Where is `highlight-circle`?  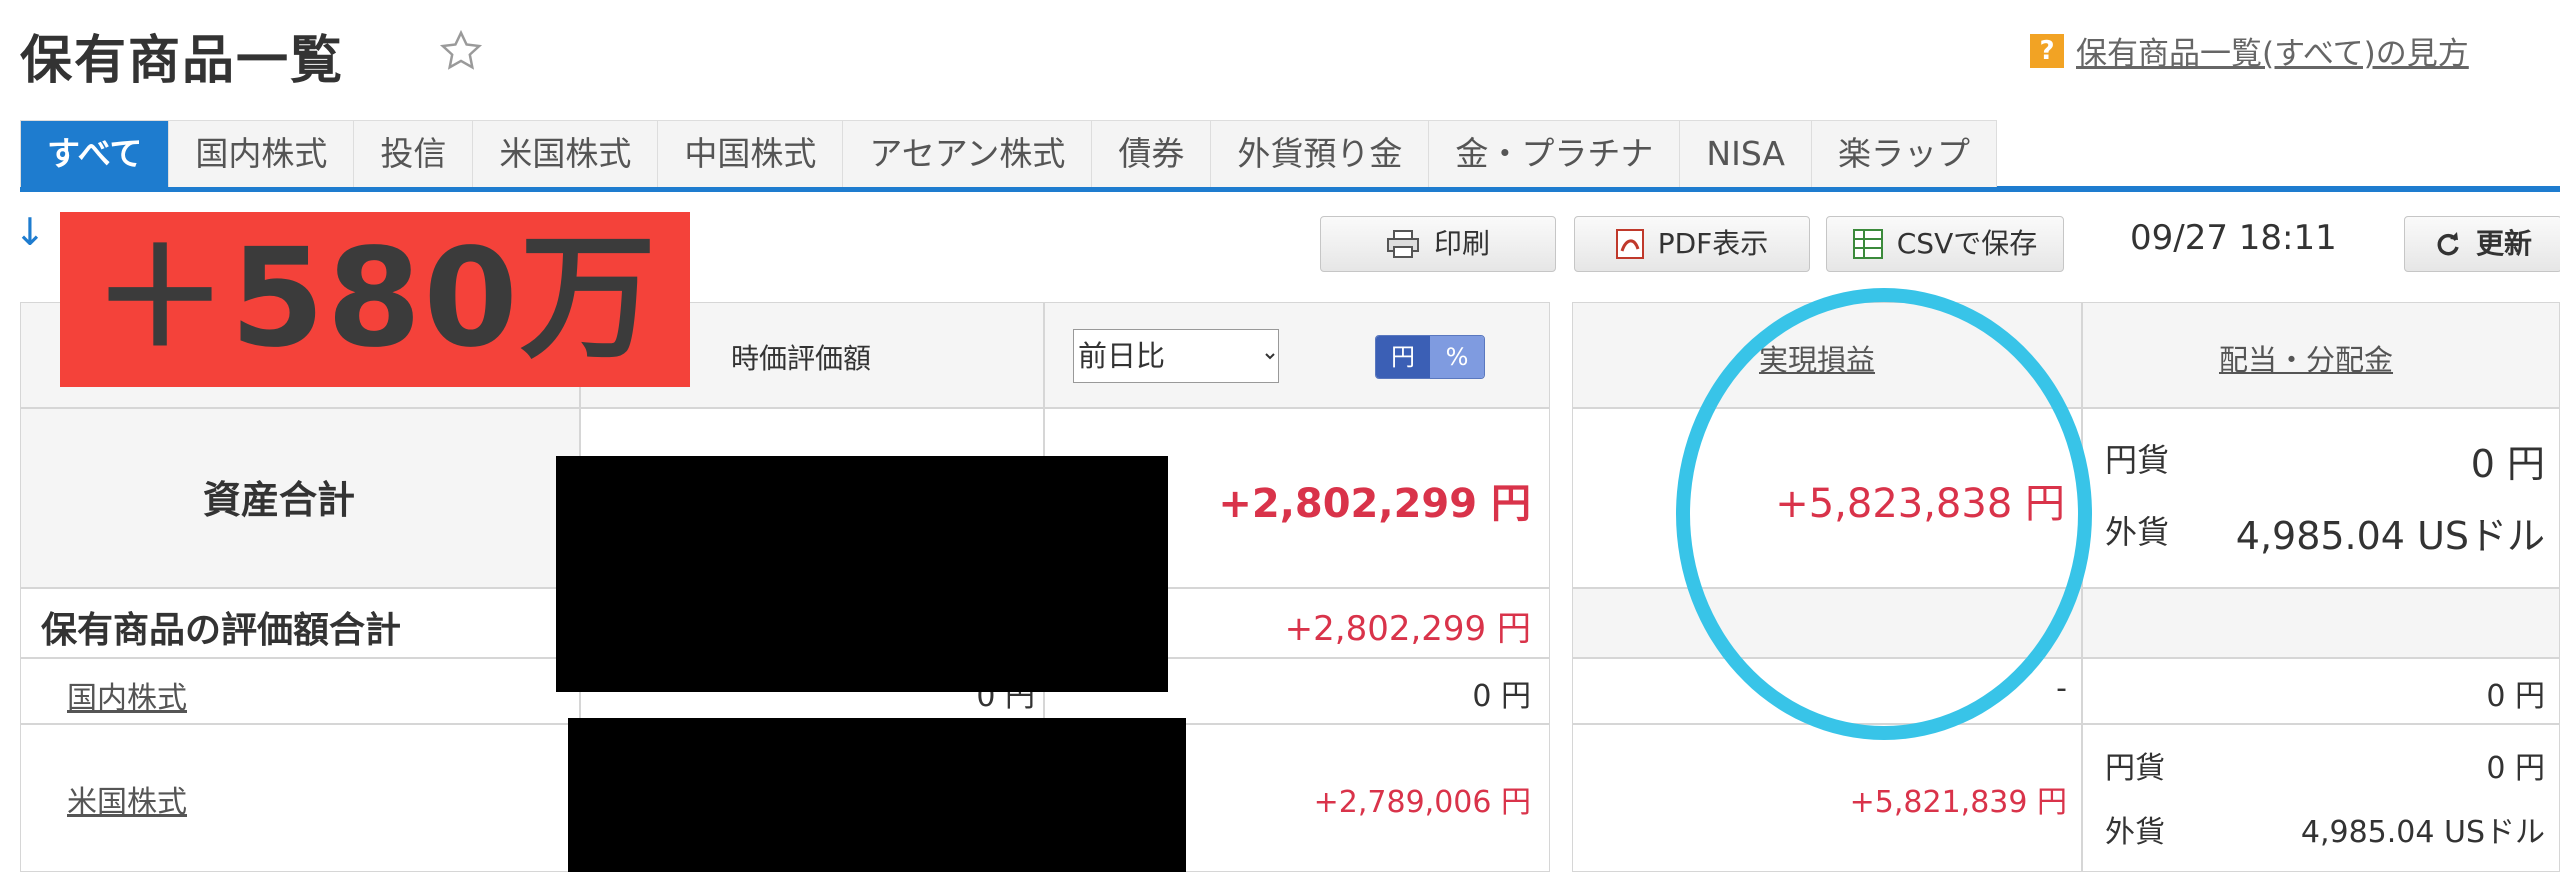 highlight-circle is located at coordinates (1884, 514).